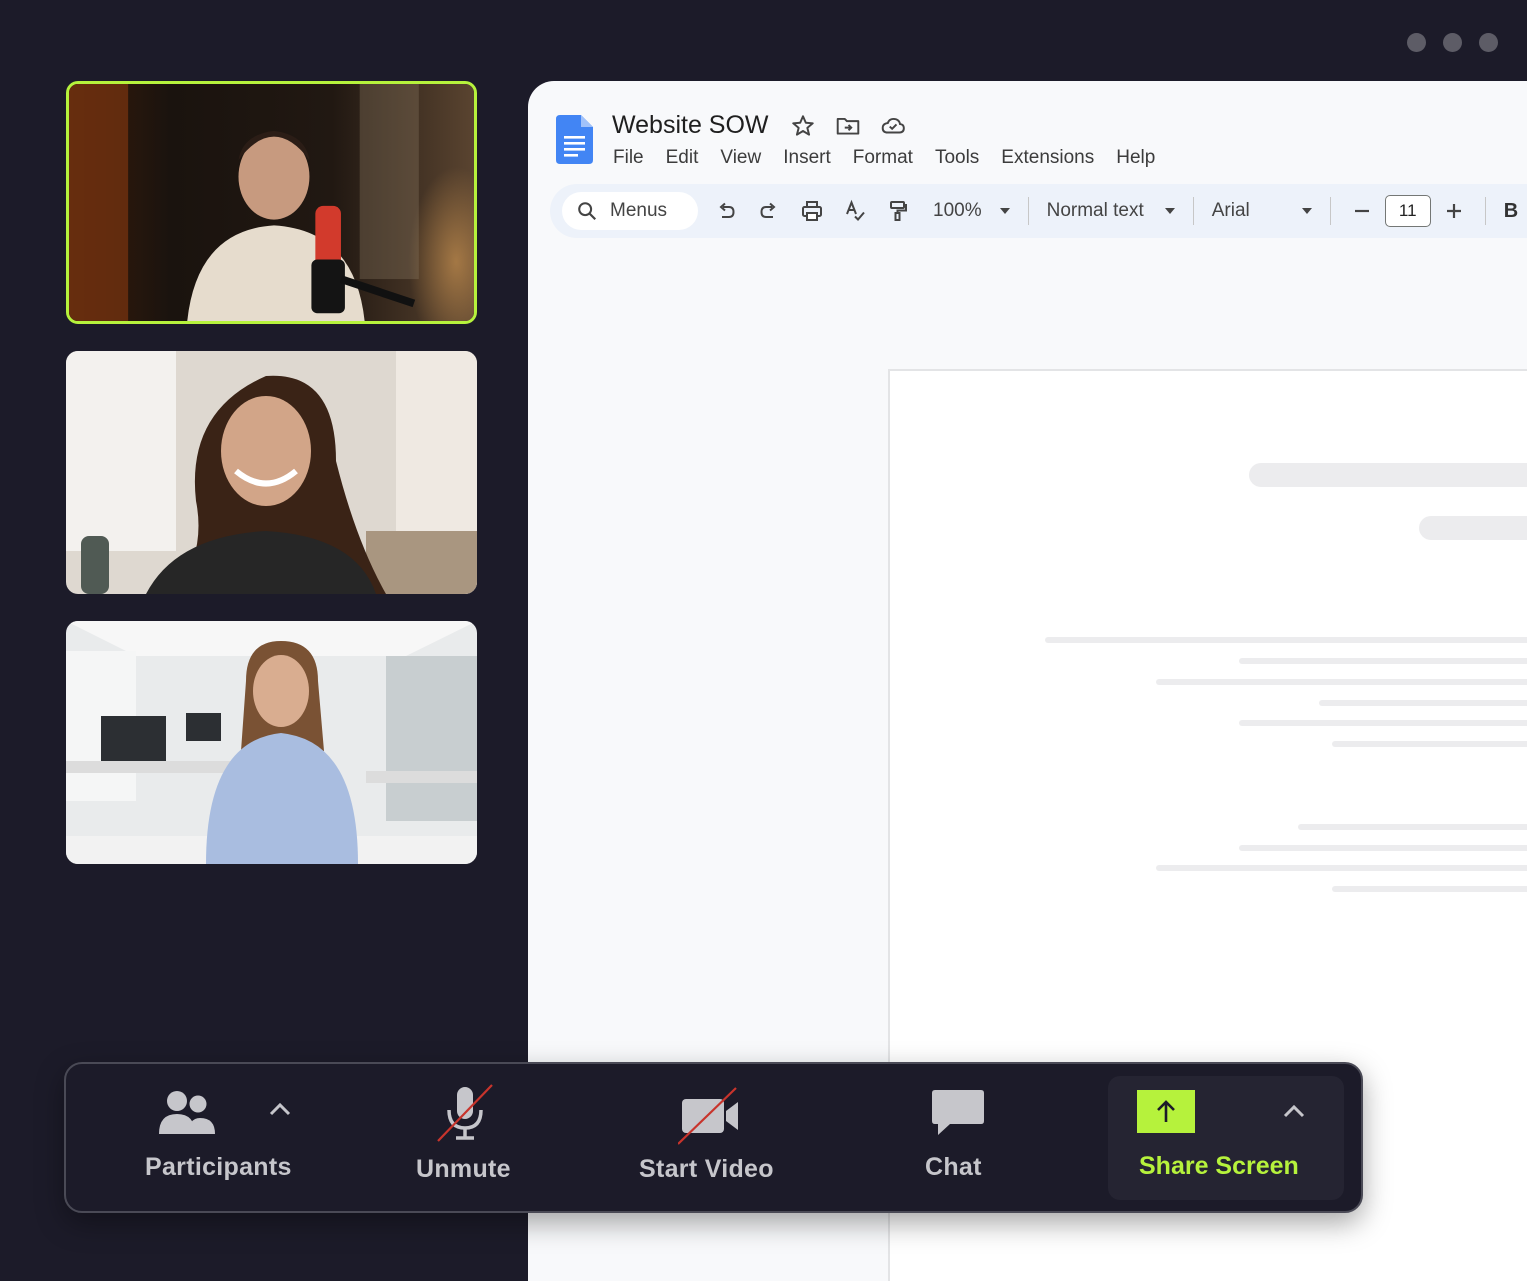 This screenshot has height=1281, width=1527. What do you see at coordinates (708, 1116) in the screenshot?
I see `video-camera-off-icon` at bounding box center [708, 1116].